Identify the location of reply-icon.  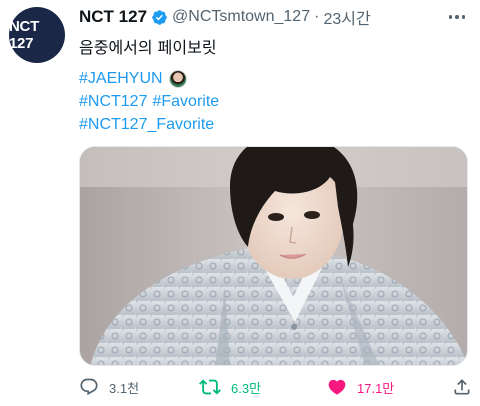
(89, 387).